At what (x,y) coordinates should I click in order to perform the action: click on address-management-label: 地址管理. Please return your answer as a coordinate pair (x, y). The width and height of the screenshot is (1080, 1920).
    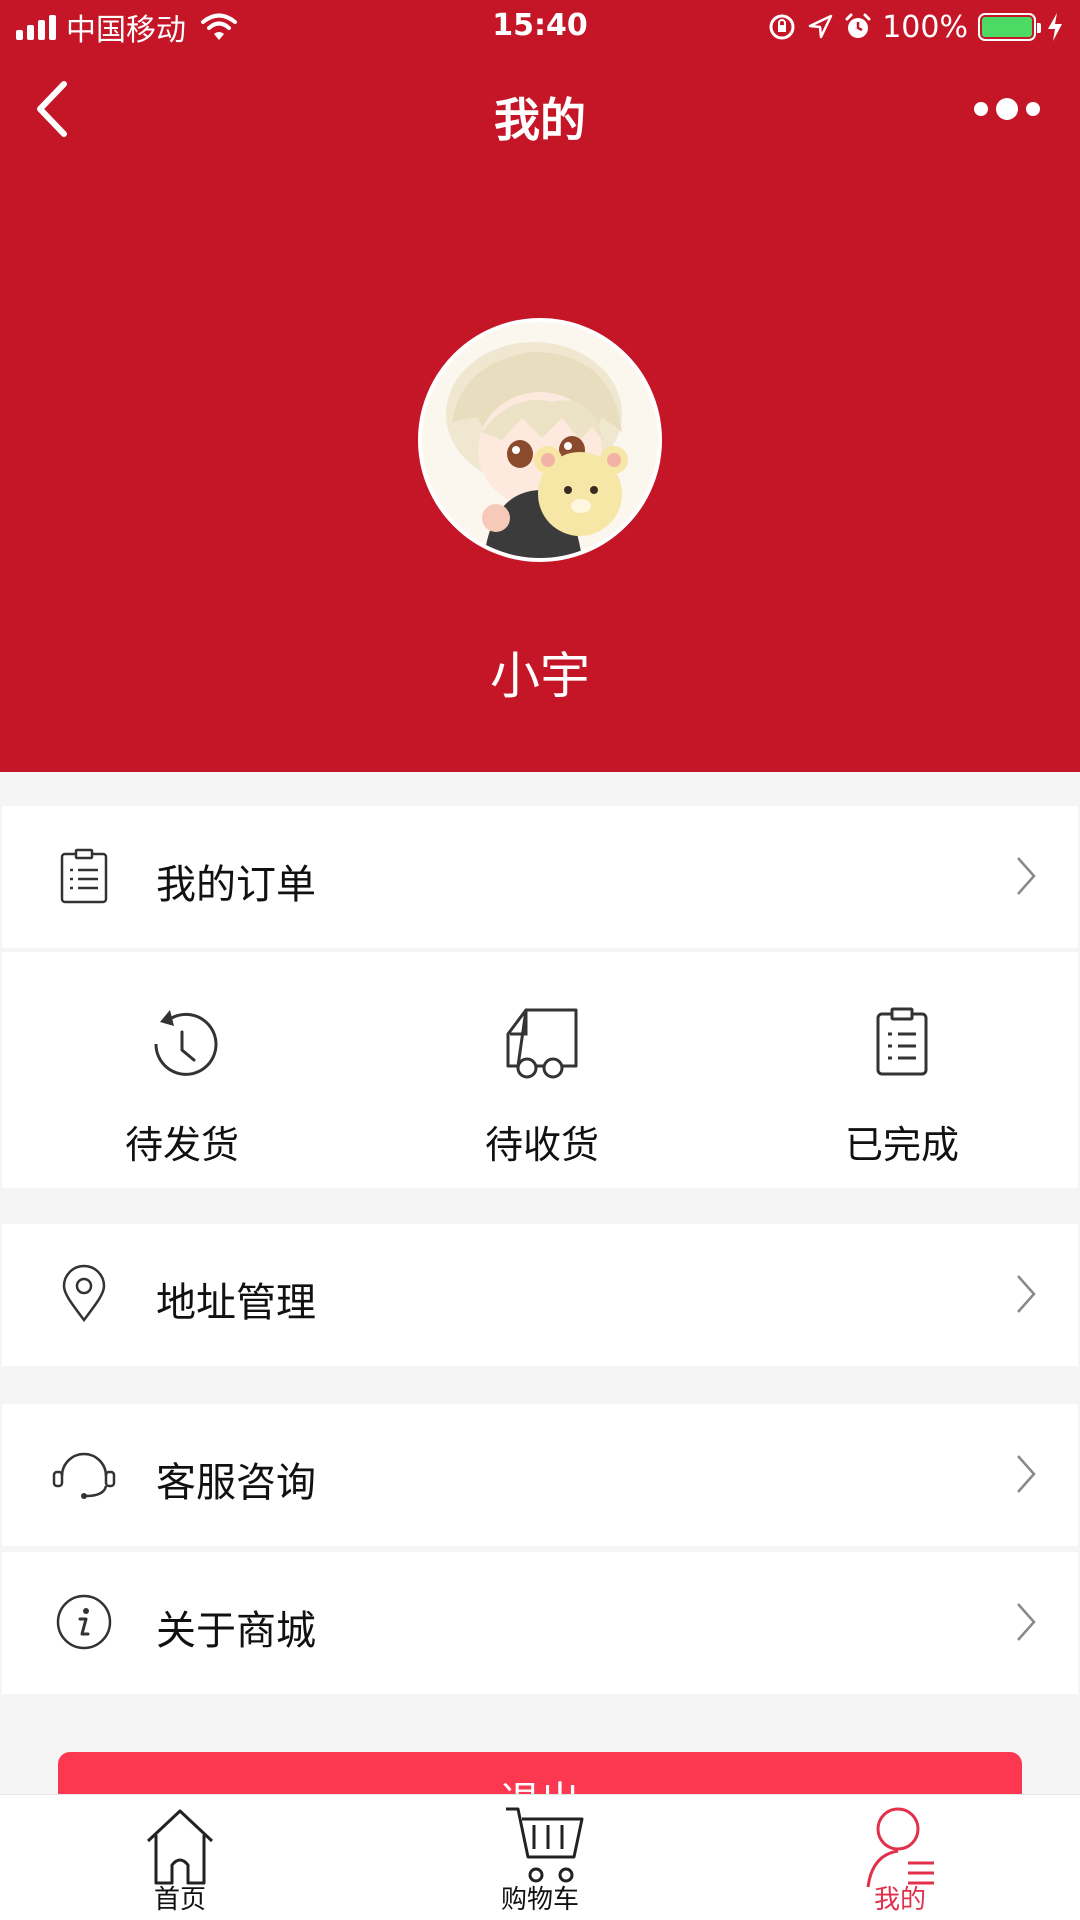
    Looking at the image, I should click on (236, 1303).